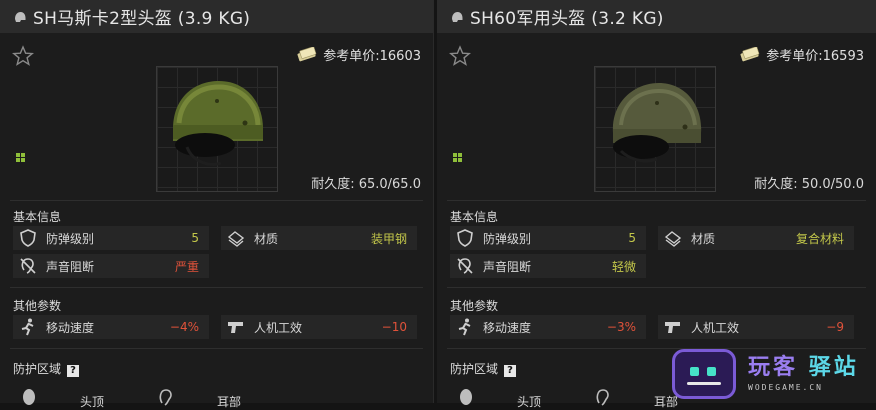 Image resolution: width=876 pixels, height=410 pixels. What do you see at coordinates (815, 56) in the screenshot?
I see `price-text: 参考单价:16593` at bounding box center [815, 56].